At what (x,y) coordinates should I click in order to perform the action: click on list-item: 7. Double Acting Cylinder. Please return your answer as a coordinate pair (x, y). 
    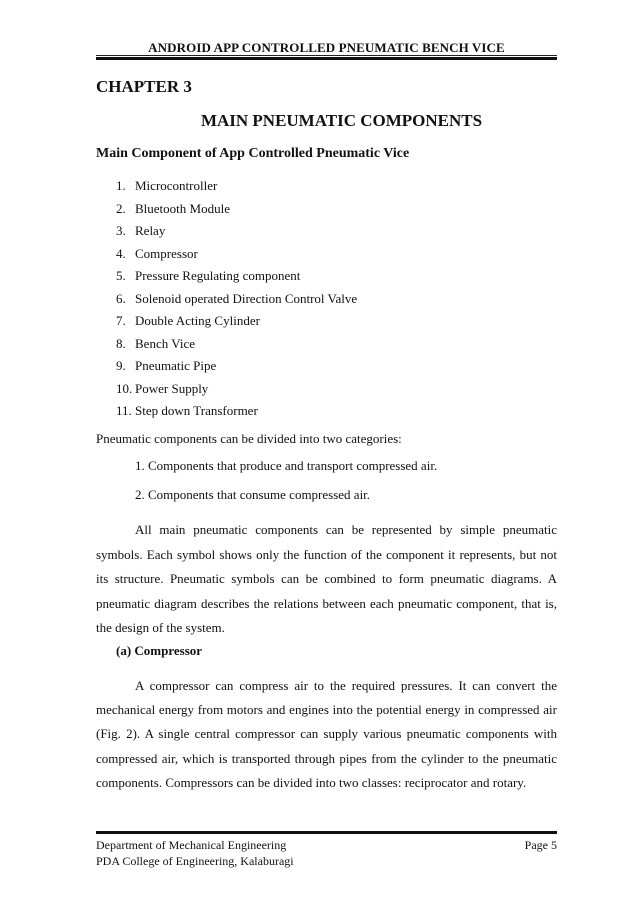
    Looking at the image, I should click on (236, 323).